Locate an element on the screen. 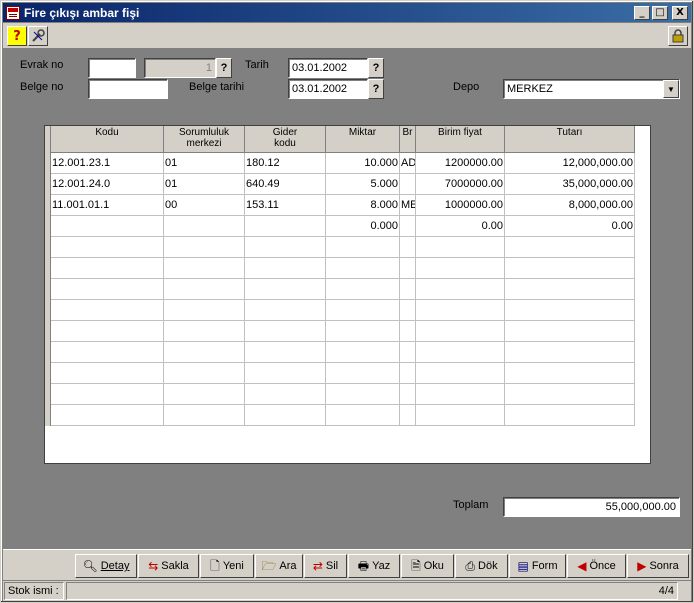 The width and height of the screenshot is (694, 603). once-button: ◀ Önce is located at coordinates (596, 566).